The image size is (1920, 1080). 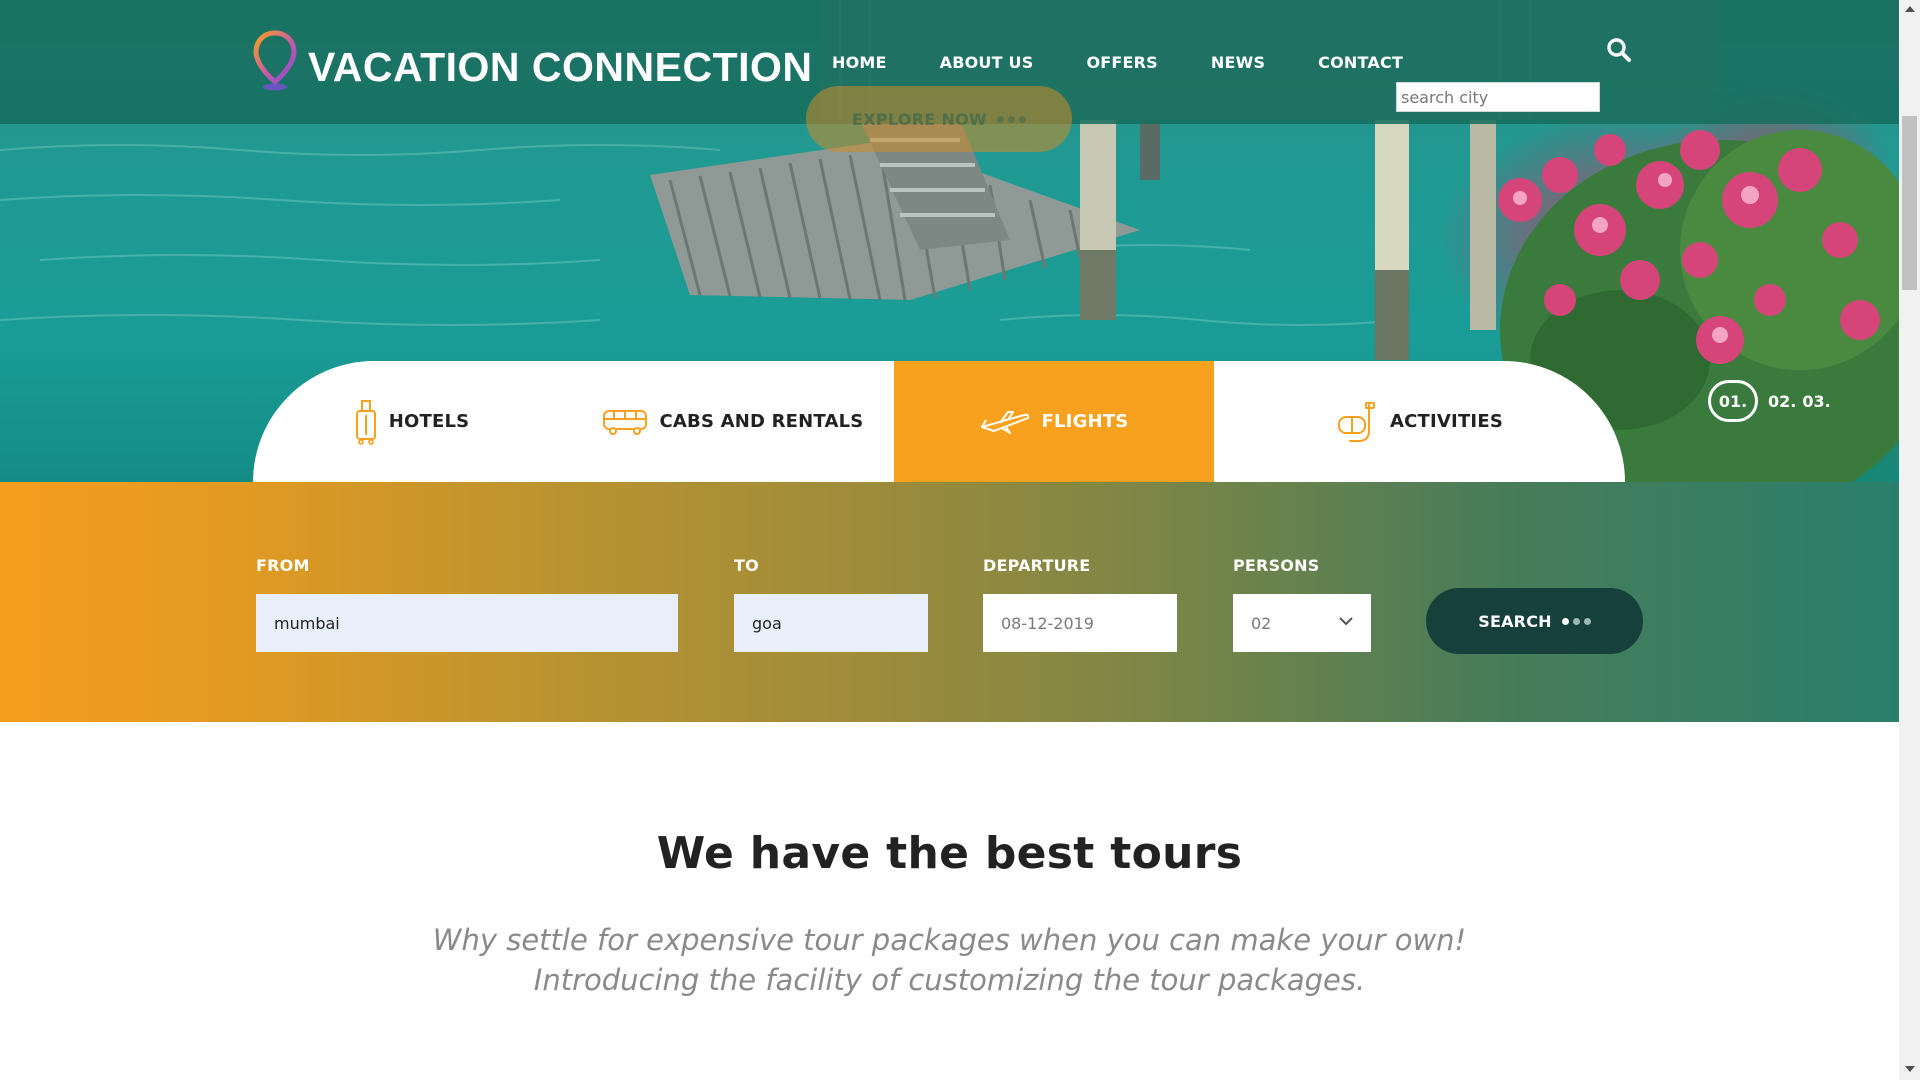 What do you see at coordinates (1011, 119) in the screenshot?
I see `explore-dots-icon` at bounding box center [1011, 119].